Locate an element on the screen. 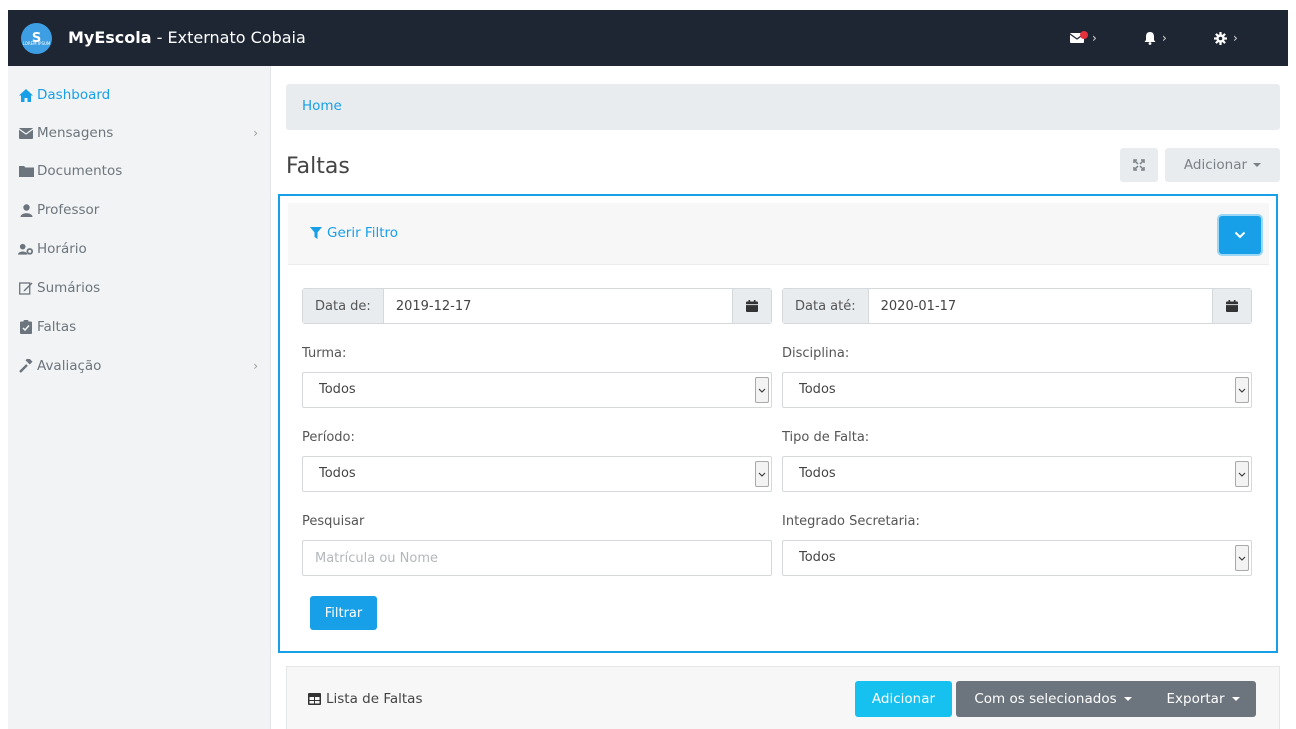 The height and width of the screenshot is (729, 1296). list-title: Lista de Faltas is located at coordinates (365, 699).